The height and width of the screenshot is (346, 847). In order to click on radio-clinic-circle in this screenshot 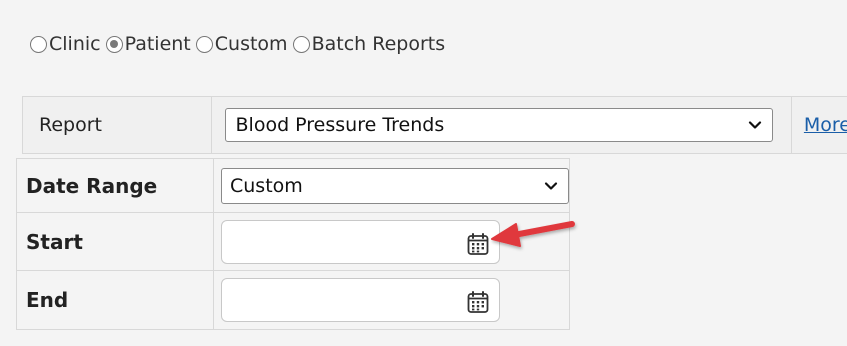, I will do `click(38, 44)`.